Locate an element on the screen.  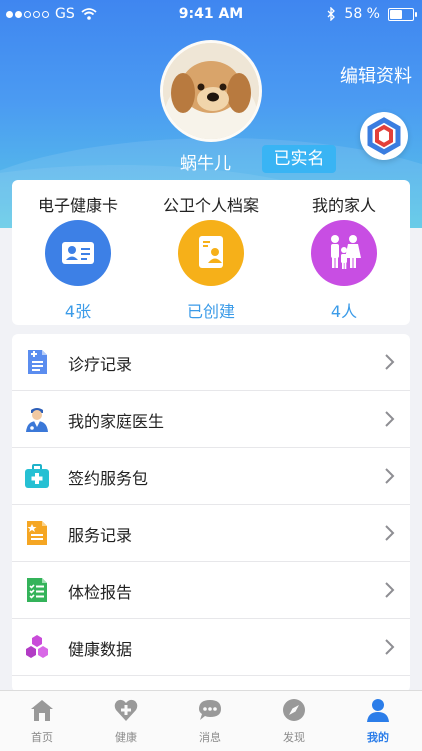
my-family-item: 我的家人 4人 is located at coordinates (344, 252).